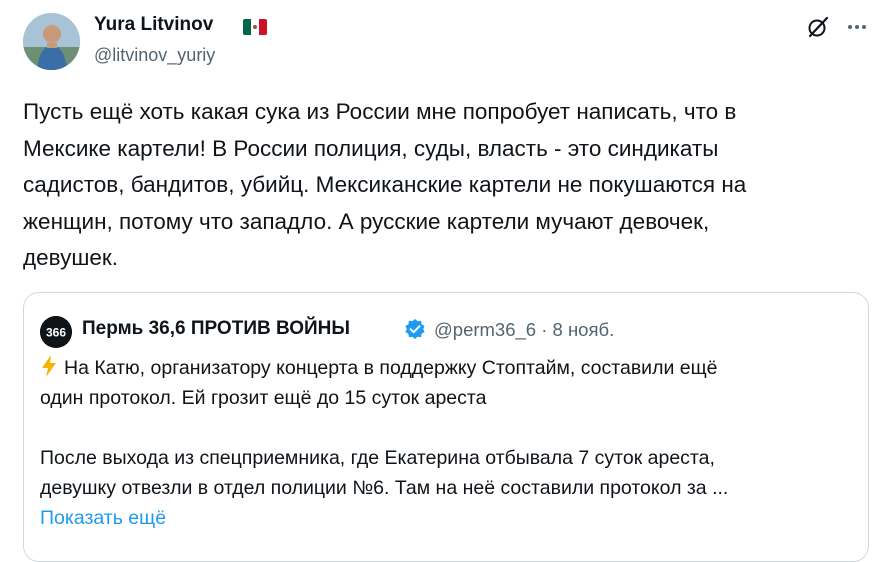 The height and width of the screenshot is (562, 883). I want to click on author-name: Yura Litvinov, so click(153, 25).